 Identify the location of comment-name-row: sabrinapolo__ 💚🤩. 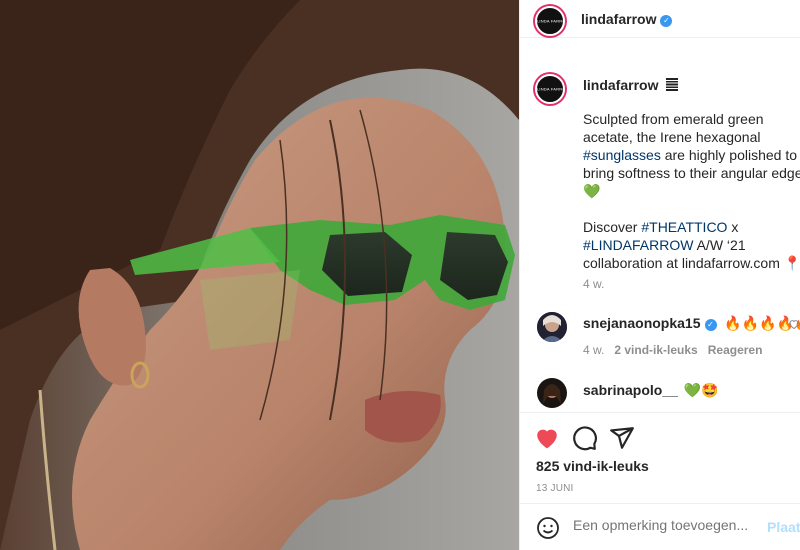
(651, 390).